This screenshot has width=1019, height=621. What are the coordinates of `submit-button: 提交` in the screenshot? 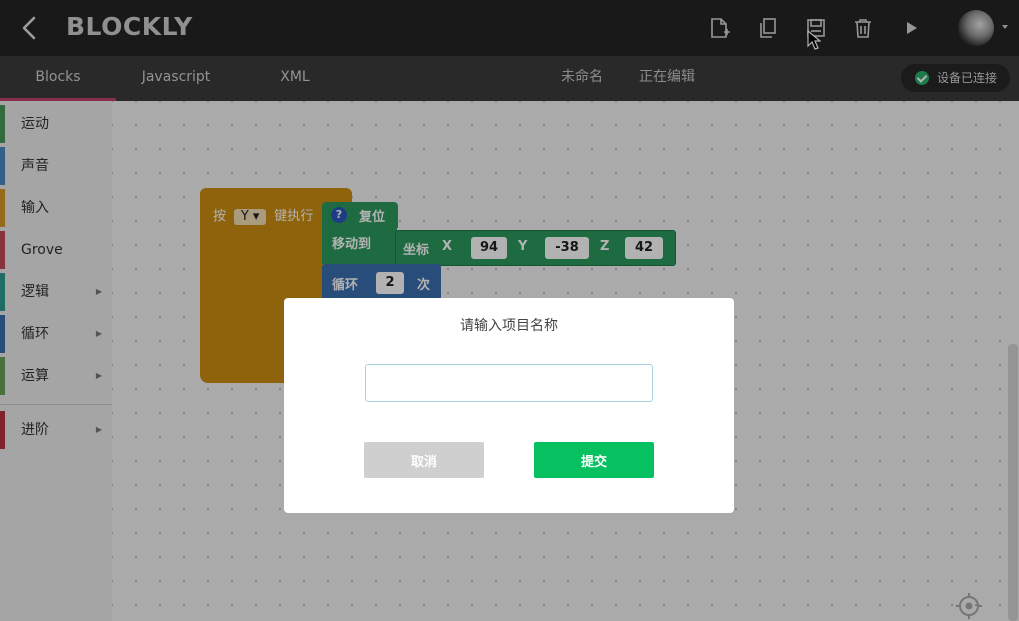 It's located at (594, 460).